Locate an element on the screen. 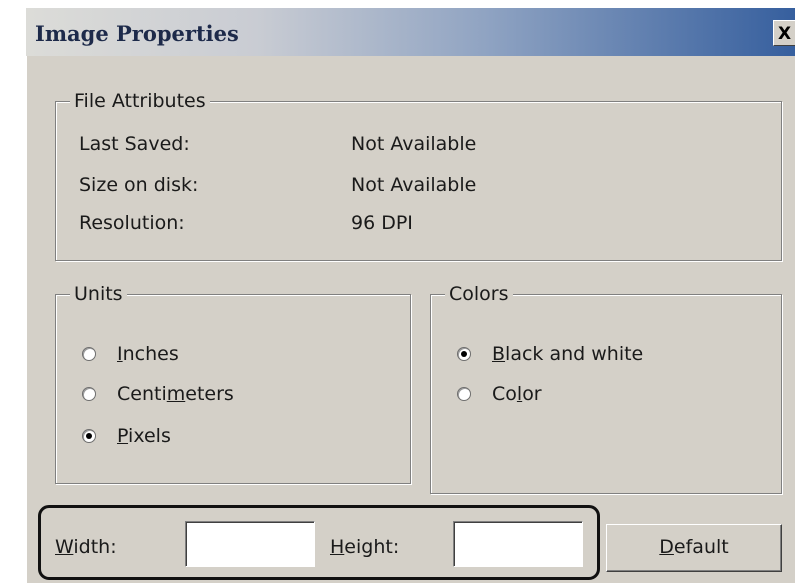  size-on-disk-label: Size on disk: is located at coordinates (139, 185).